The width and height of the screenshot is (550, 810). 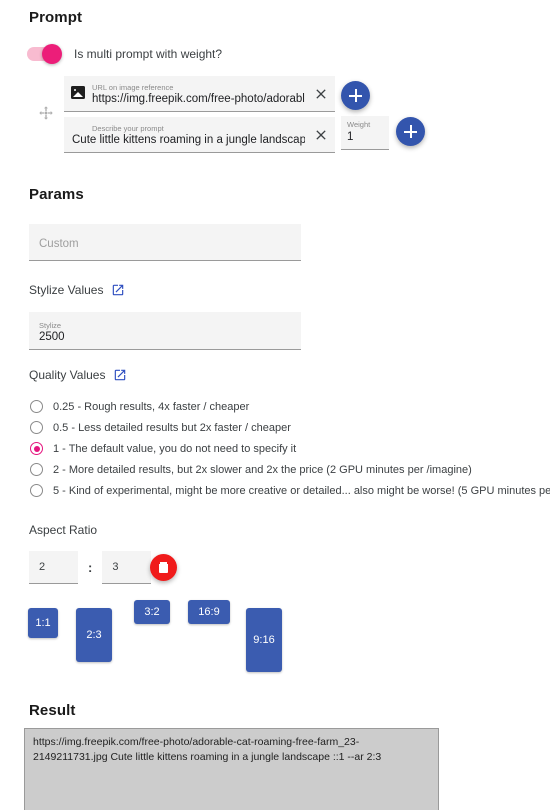 I want to click on delete-aspect-ratio-button, so click(x=163, y=567).